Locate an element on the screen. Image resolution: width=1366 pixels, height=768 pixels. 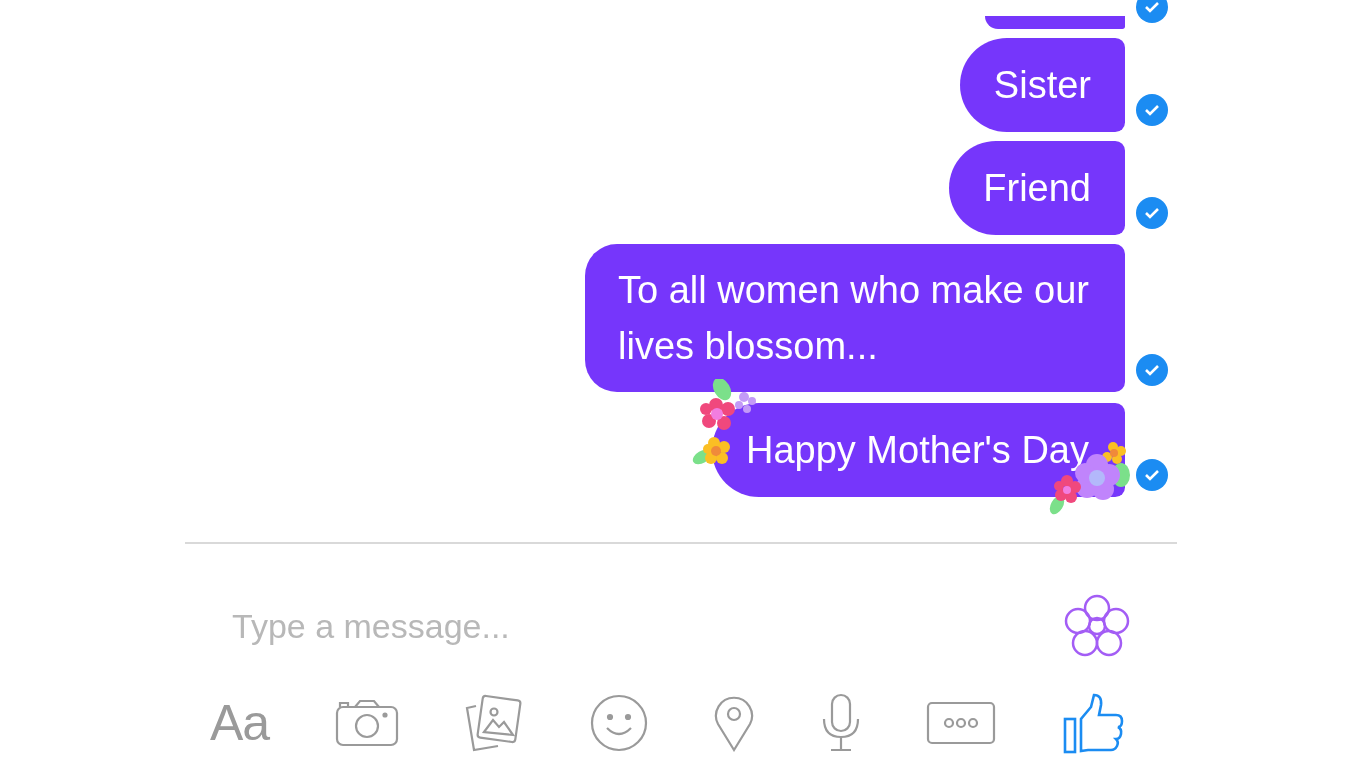
message-bubble: Friend is located at coordinates (1037, 188).